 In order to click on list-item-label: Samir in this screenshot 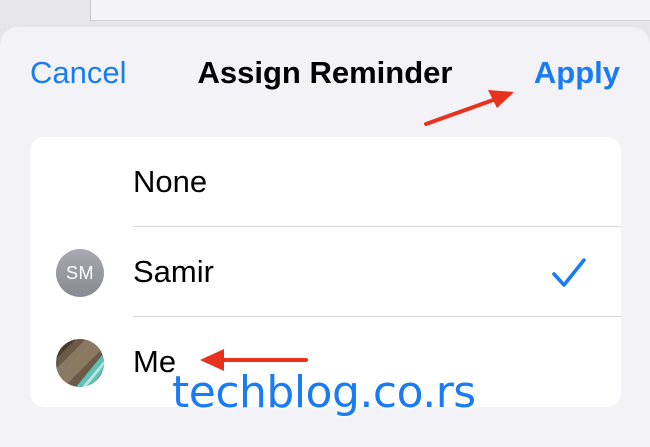, I will do `click(173, 271)`.